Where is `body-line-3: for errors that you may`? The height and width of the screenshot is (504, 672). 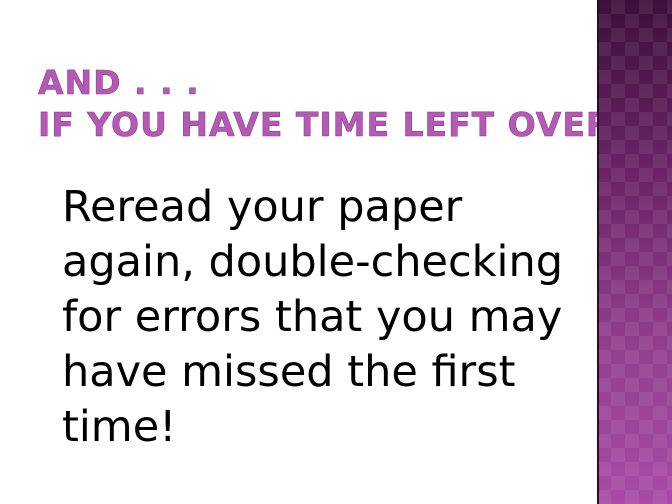
body-line-3: for errors that you may is located at coordinates (312, 317).